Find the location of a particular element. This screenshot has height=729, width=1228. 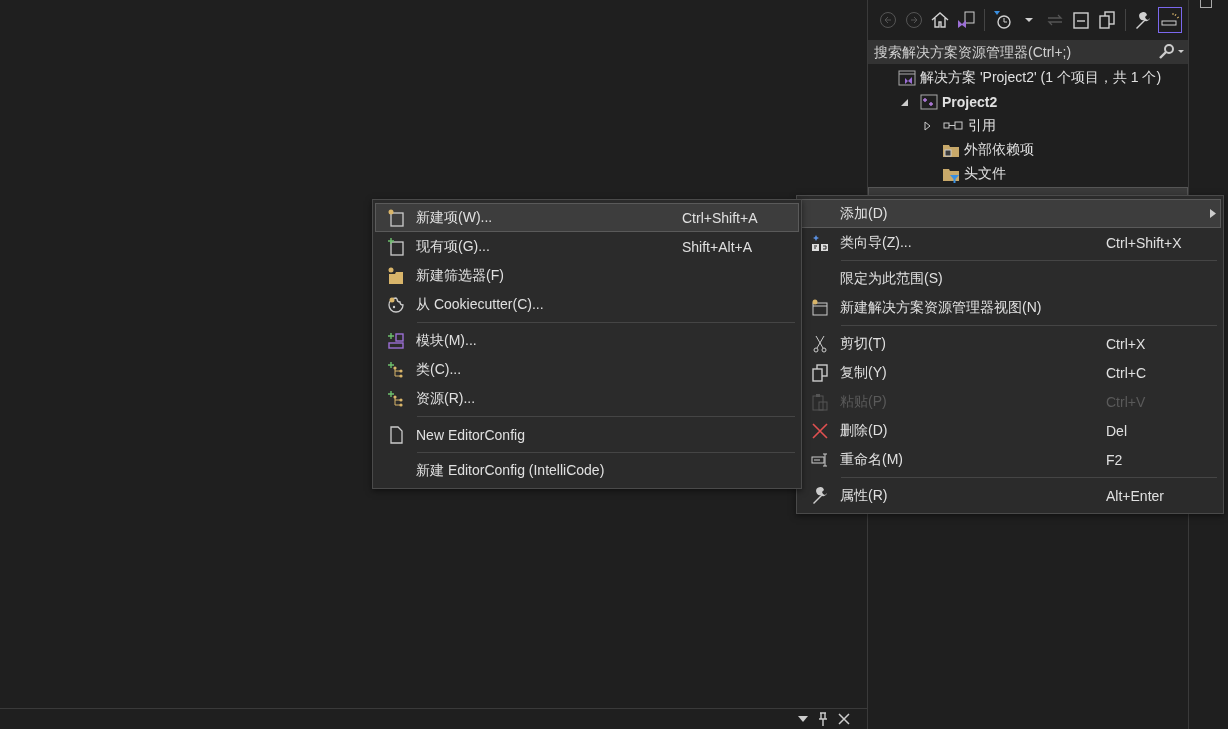

wizard-icon is located at coordinates (820, 242).